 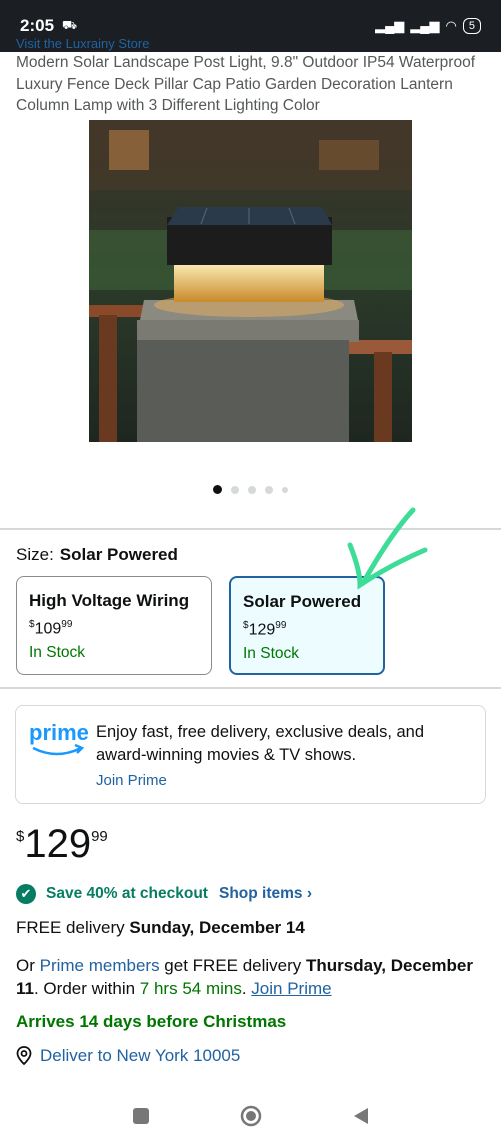 I want to click on free-delivery-text: FREE delivery Sunday, December 14, so click(x=160, y=928).